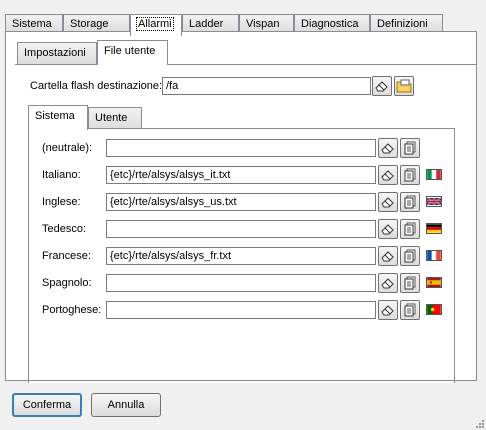 This screenshot has width=486, height=430. I want to click on tab-lang-utente: Utente, so click(115, 118).